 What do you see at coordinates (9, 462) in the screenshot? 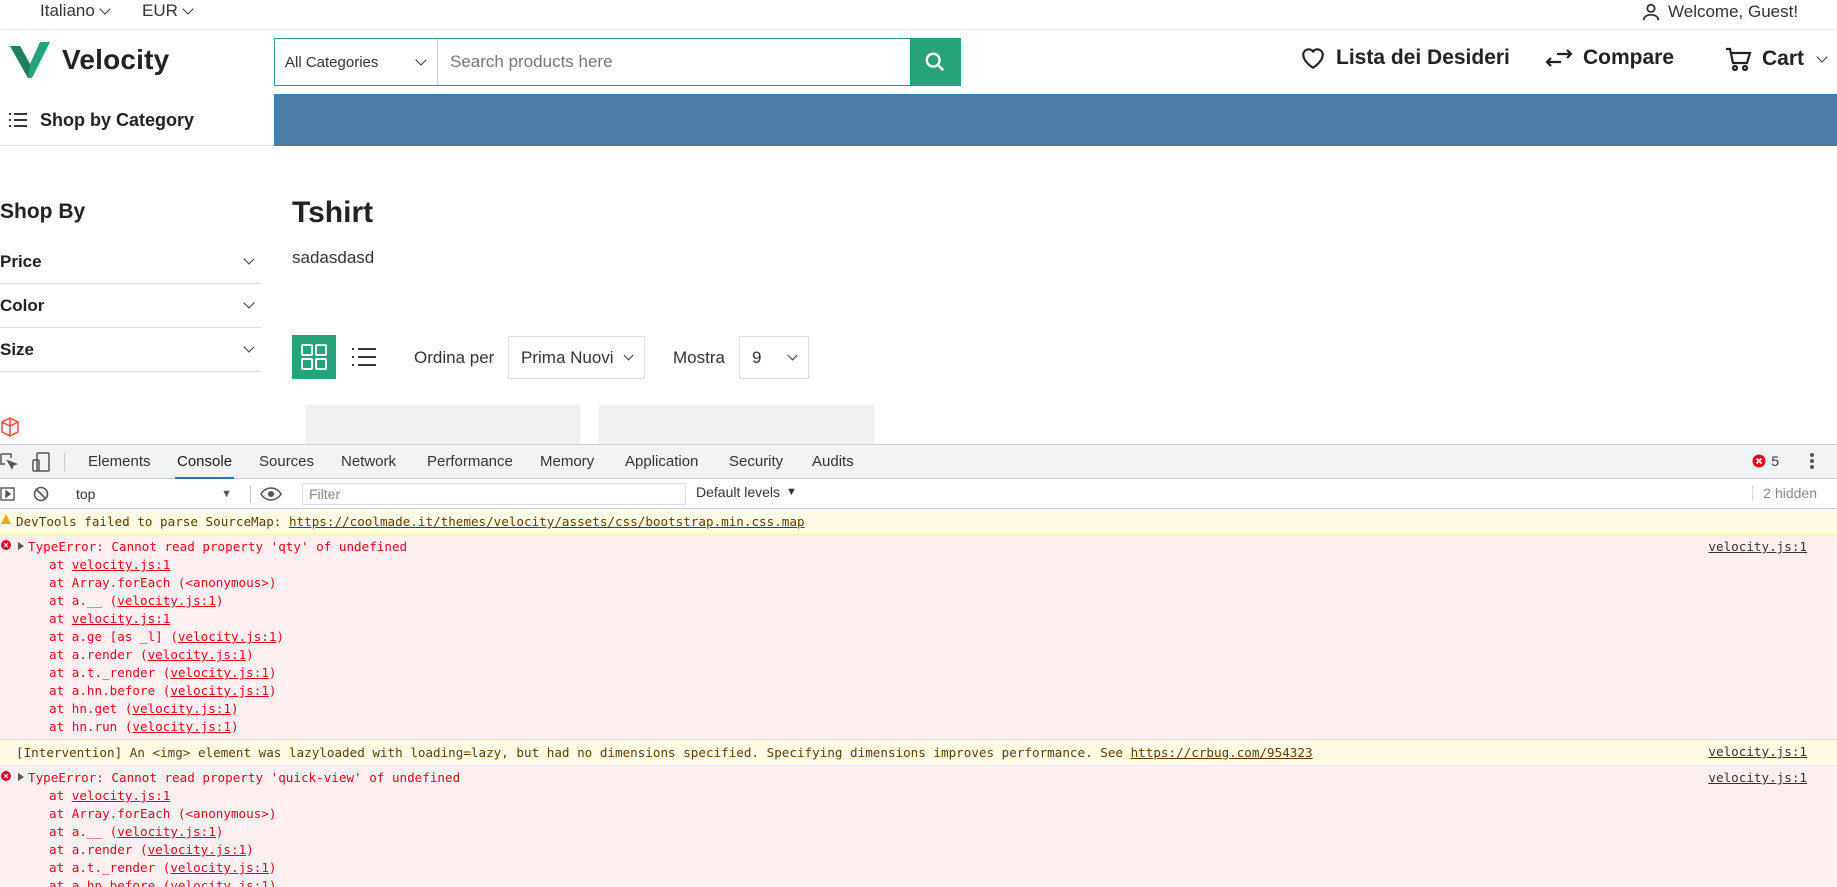
I see `inspect-element-icon` at bounding box center [9, 462].